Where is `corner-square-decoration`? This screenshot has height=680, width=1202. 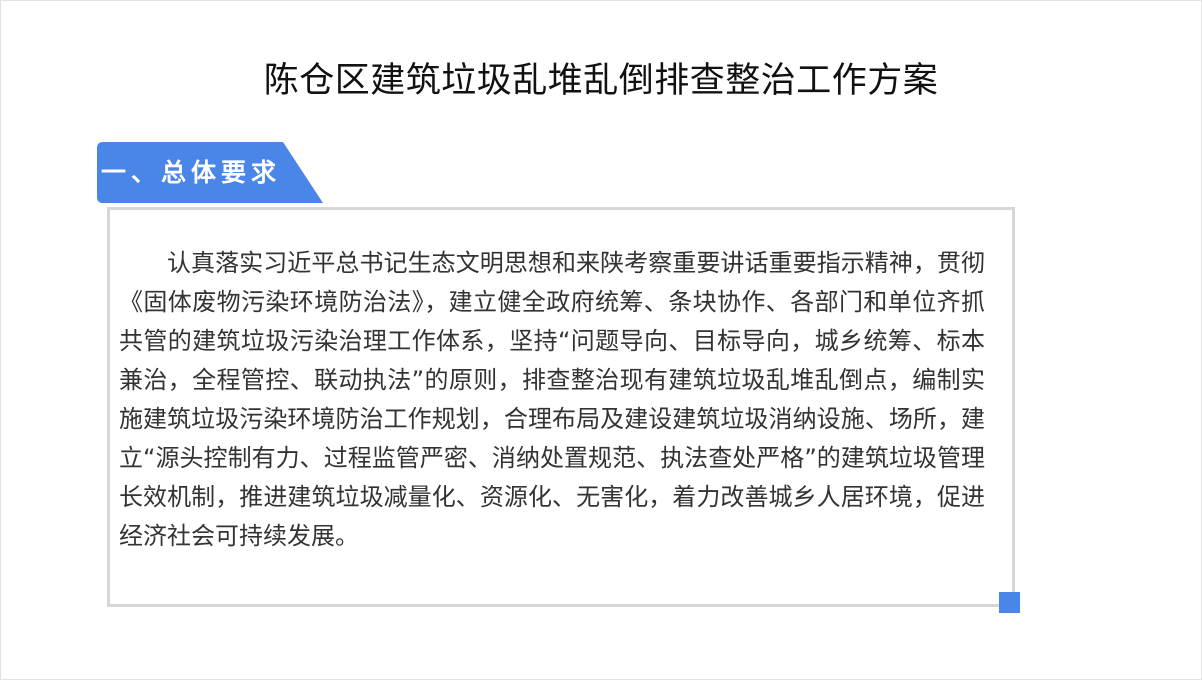 corner-square-decoration is located at coordinates (1009, 602).